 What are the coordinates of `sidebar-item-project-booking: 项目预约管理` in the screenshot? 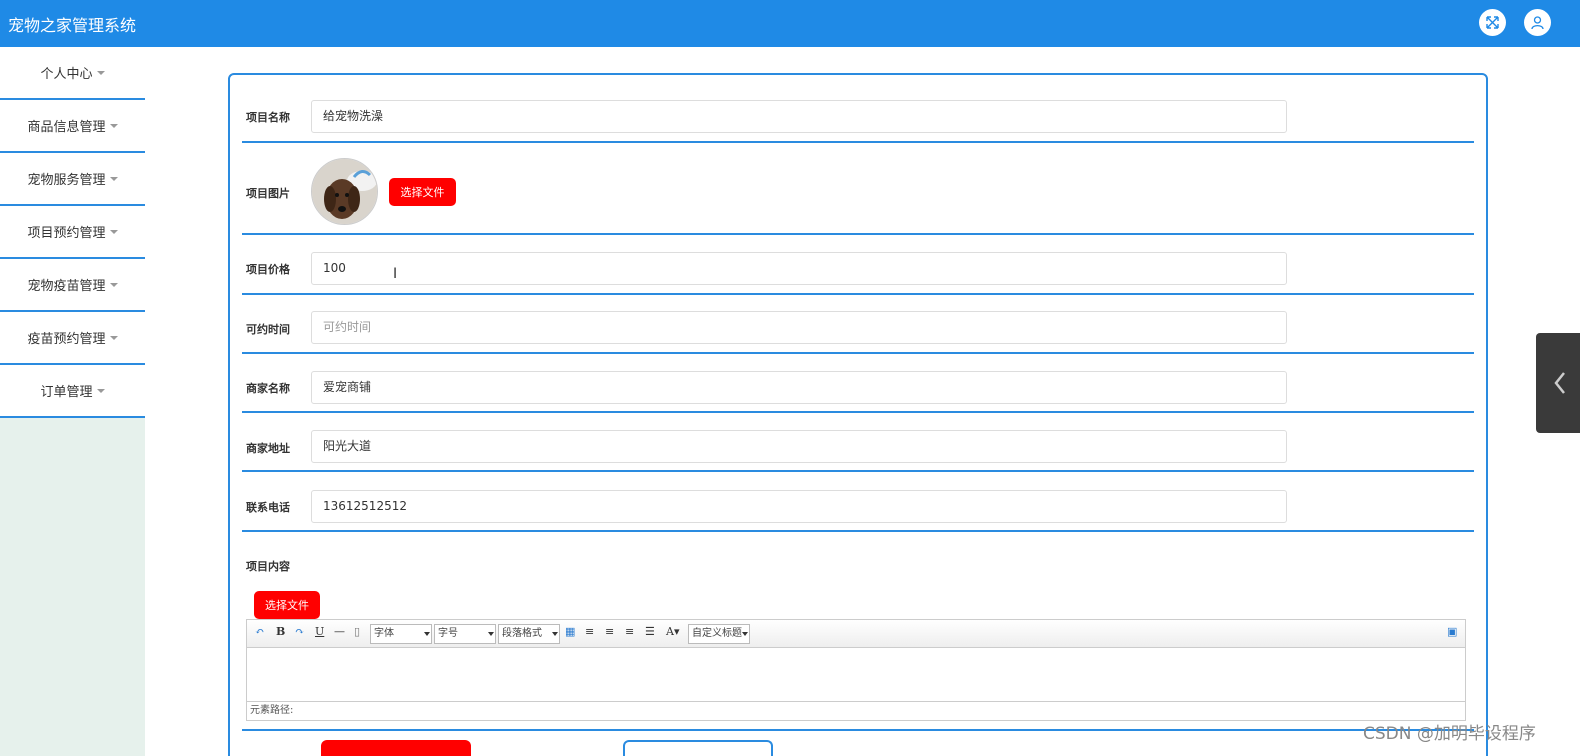 It's located at (72, 232).